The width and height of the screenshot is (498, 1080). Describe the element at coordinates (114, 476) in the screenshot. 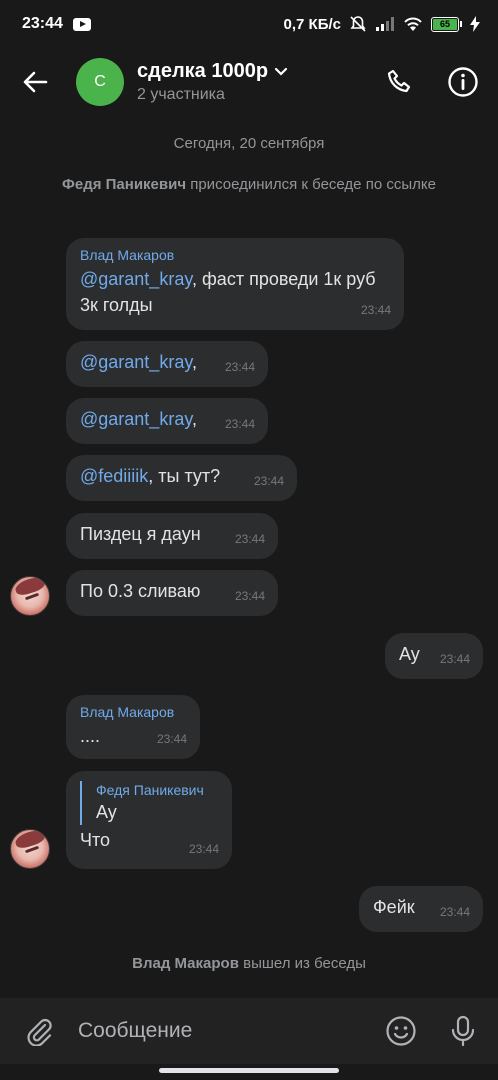

I see `message-mention: @fediiiik` at that location.